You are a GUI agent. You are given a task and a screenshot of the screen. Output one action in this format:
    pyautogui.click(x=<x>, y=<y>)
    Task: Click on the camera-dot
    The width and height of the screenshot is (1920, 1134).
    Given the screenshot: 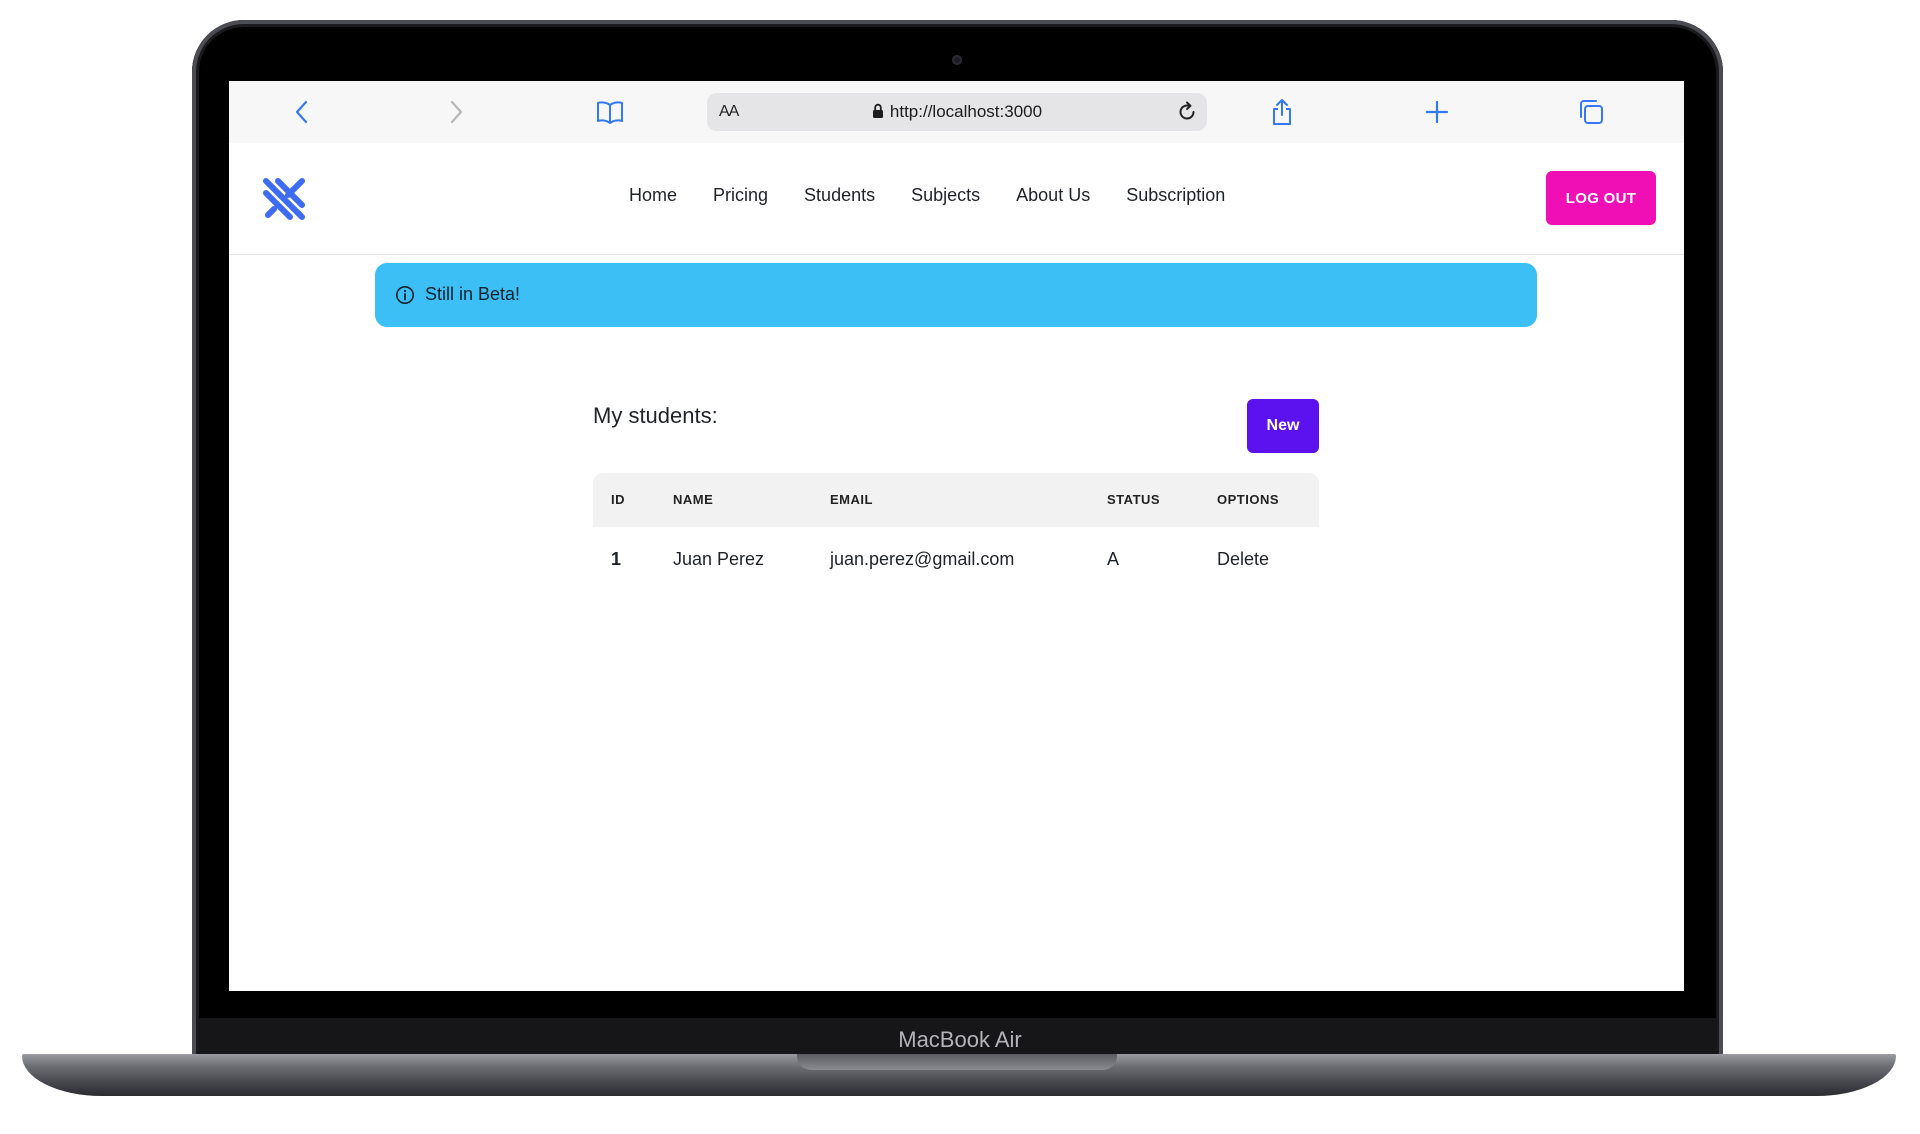 What is the action you would take?
    pyautogui.click(x=957, y=60)
    